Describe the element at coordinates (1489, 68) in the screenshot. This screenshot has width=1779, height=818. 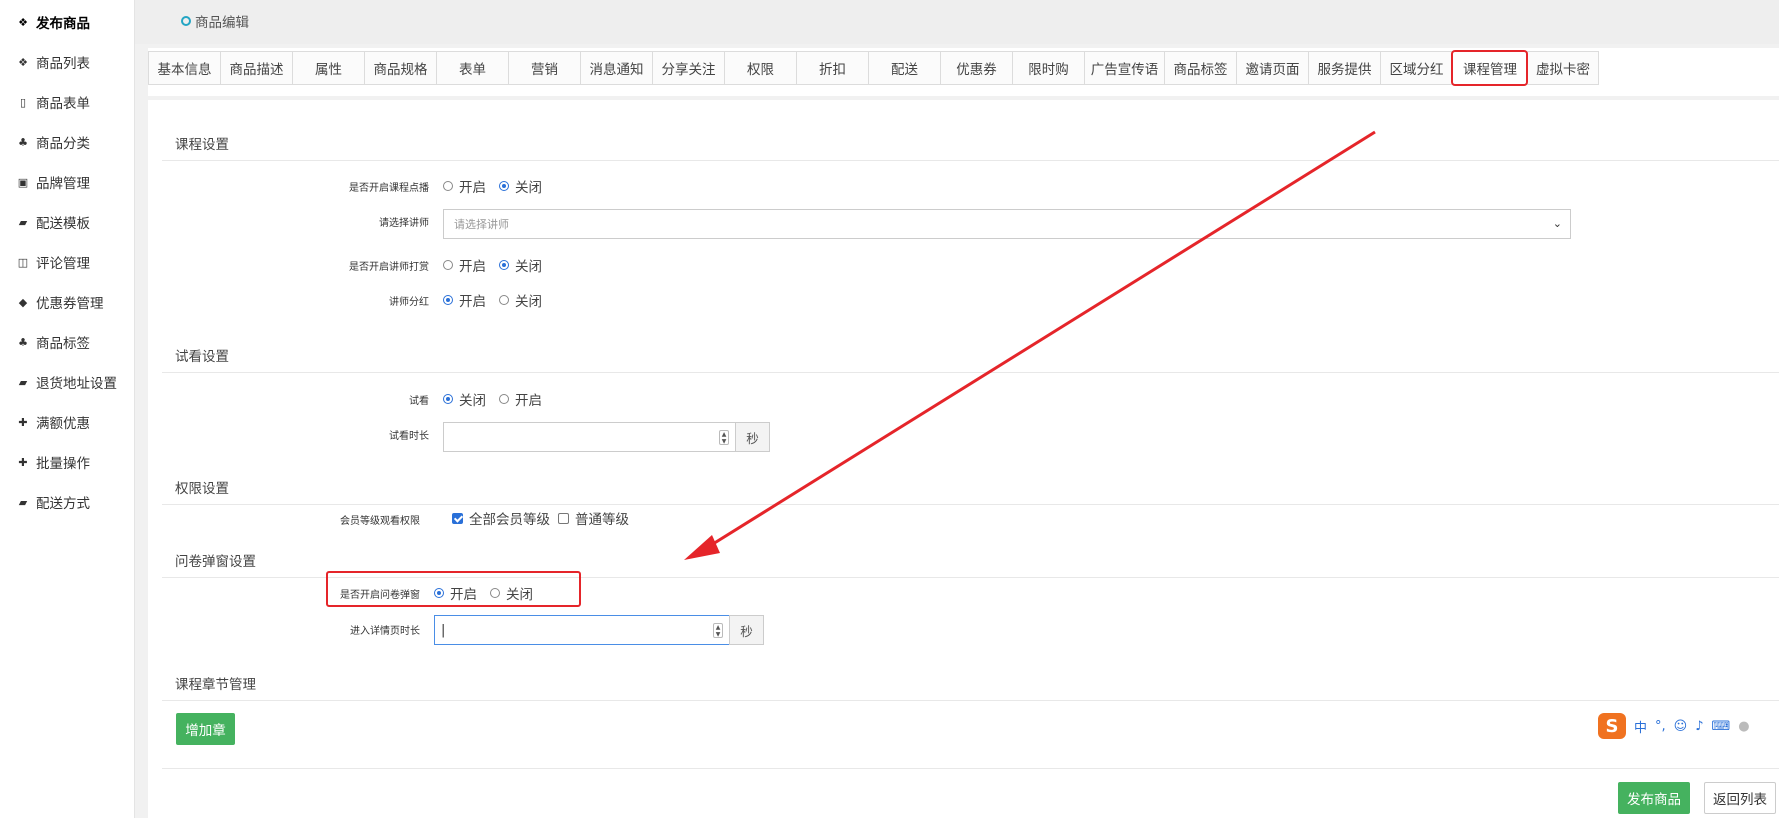
I see `tab-18: 课程管理` at that location.